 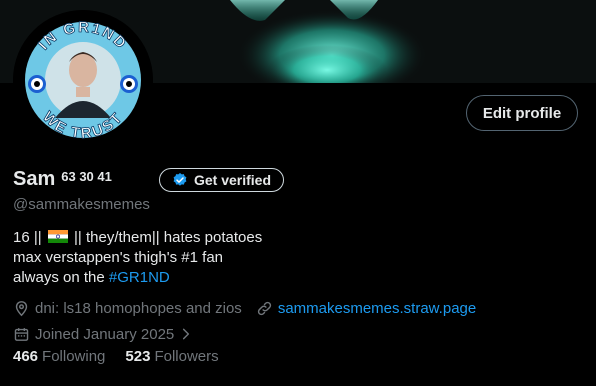 I want to click on profile-location-text: dni: ls18 homophopes and zios, so click(x=138, y=308).